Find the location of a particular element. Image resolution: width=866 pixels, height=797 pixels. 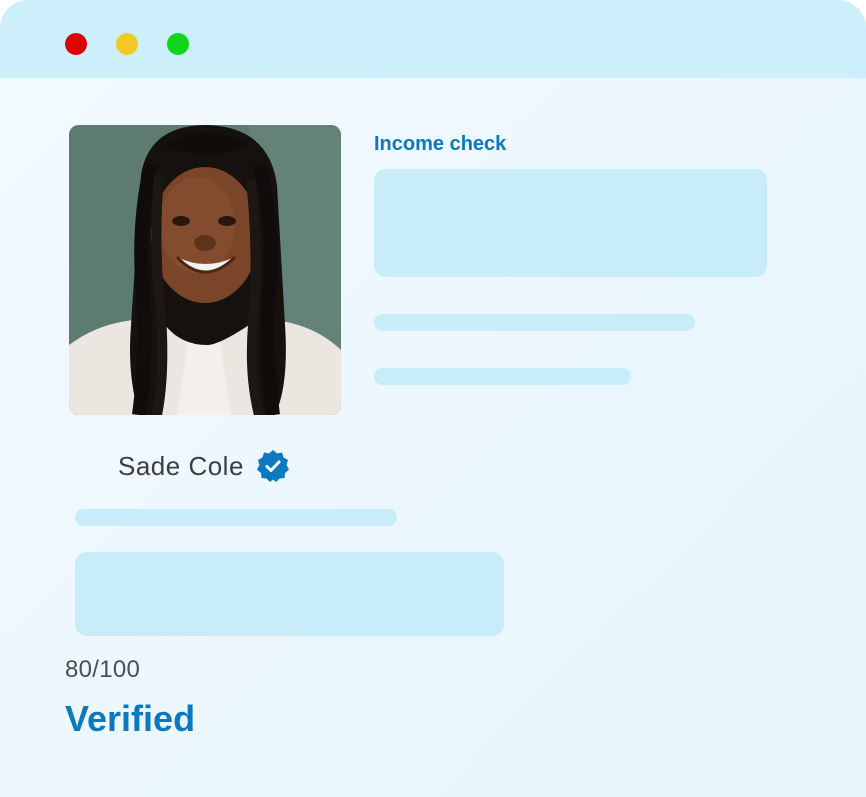

maximize-window-button is located at coordinates (178, 44).